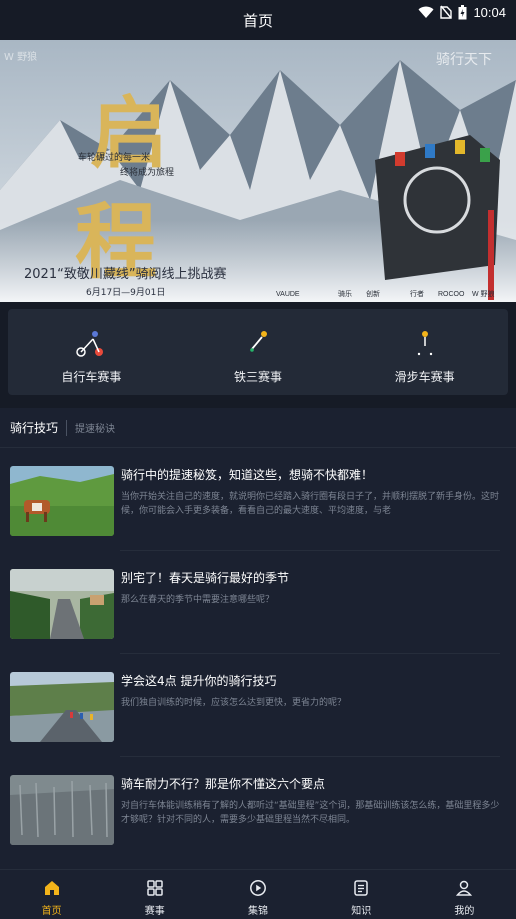  What do you see at coordinates (258, 428) in the screenshot?
I see `section-tabs: 骑行技巧 提速秘诀` at bounding box center [258, 428].